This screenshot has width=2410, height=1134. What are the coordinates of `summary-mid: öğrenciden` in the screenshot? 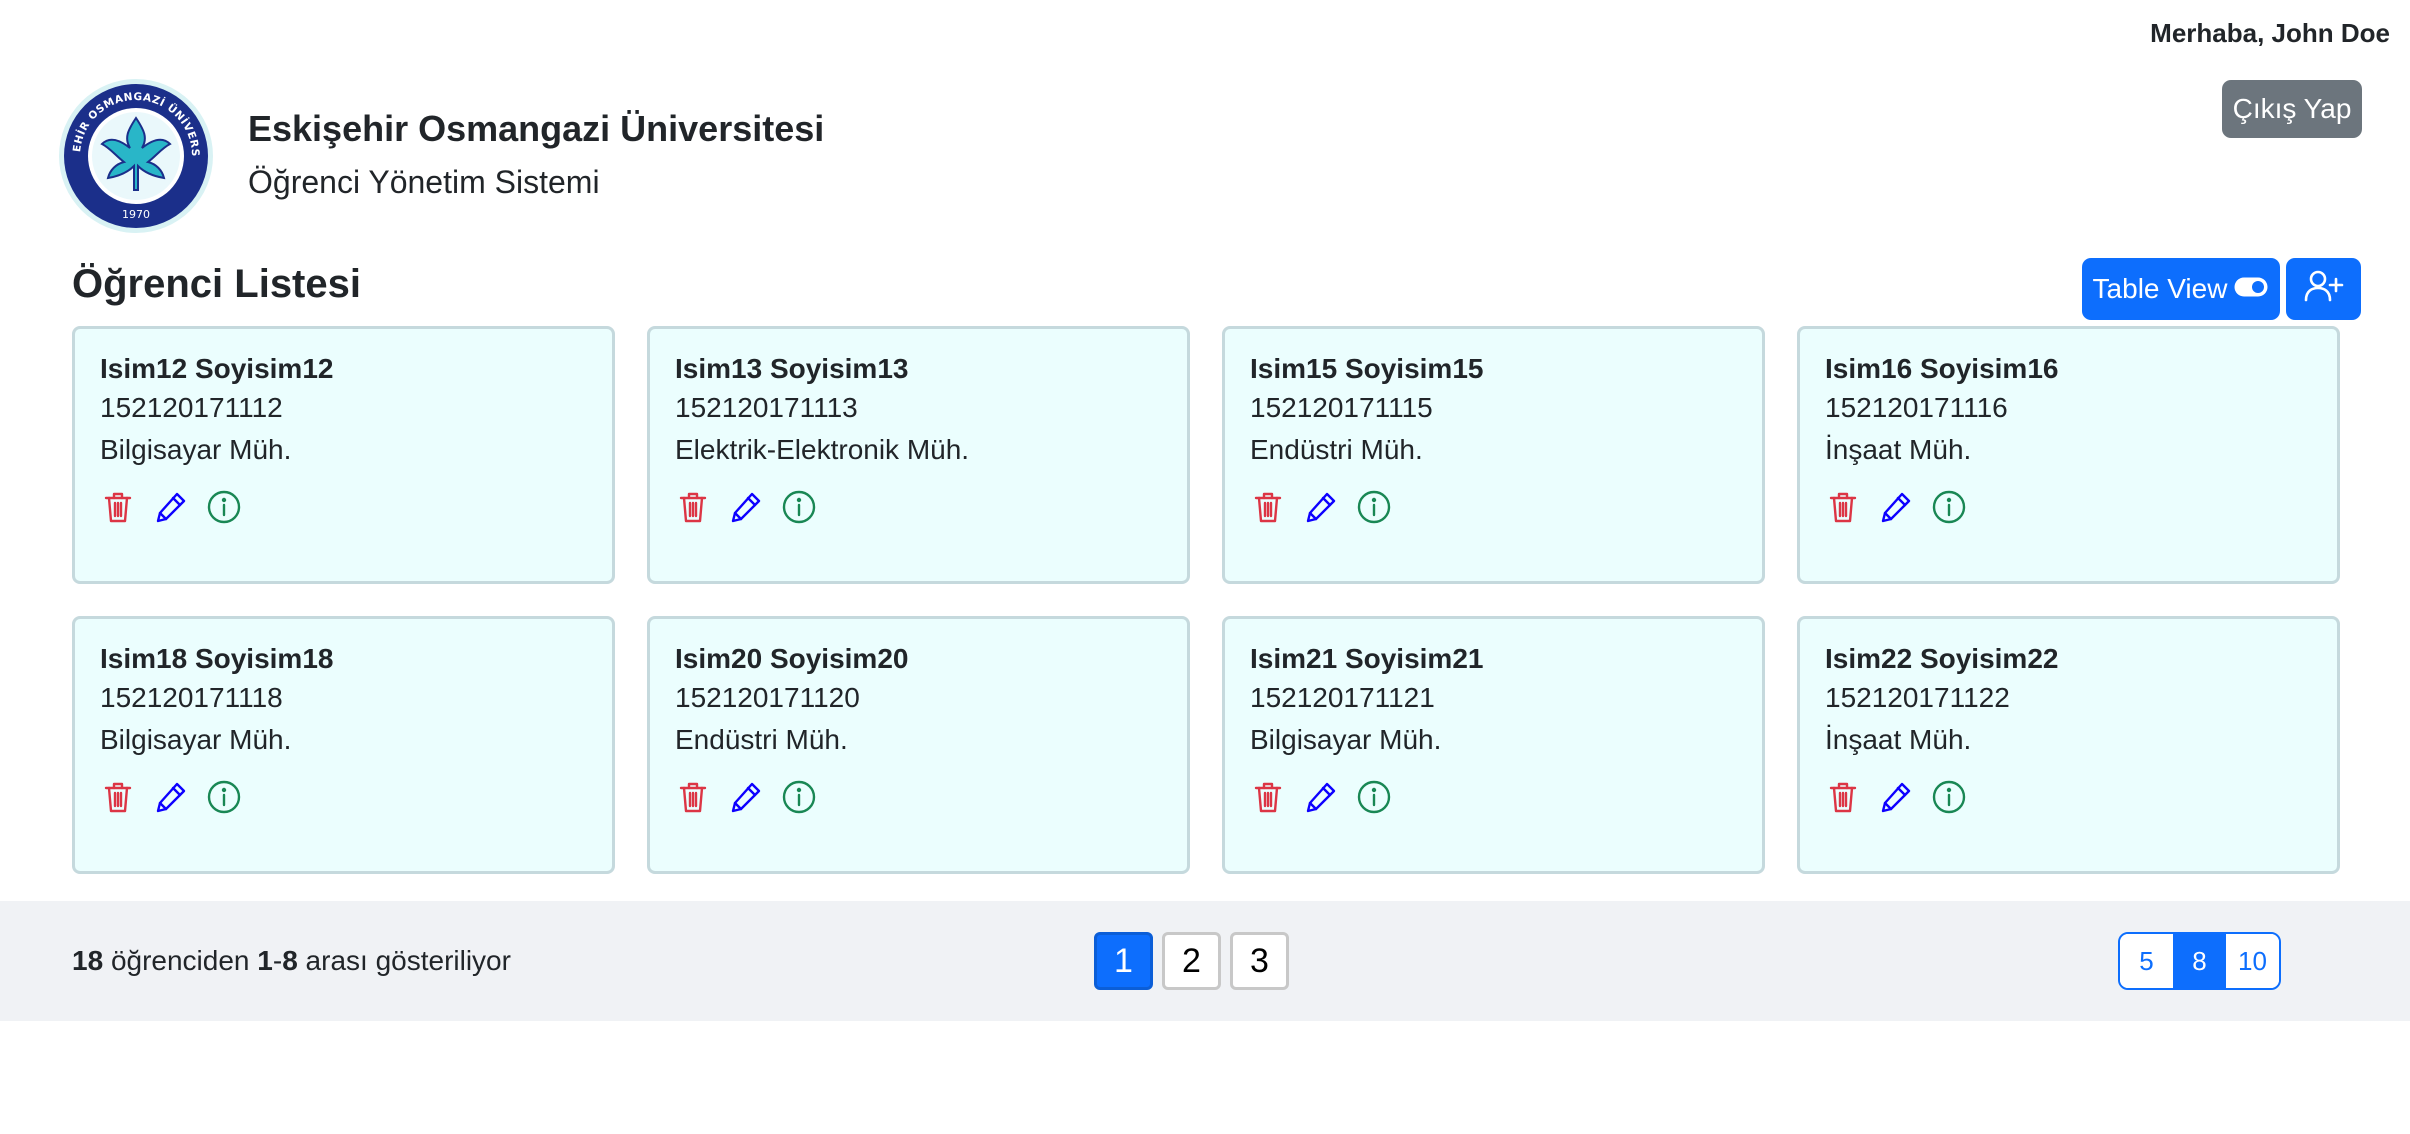 It's located at (180, 960).